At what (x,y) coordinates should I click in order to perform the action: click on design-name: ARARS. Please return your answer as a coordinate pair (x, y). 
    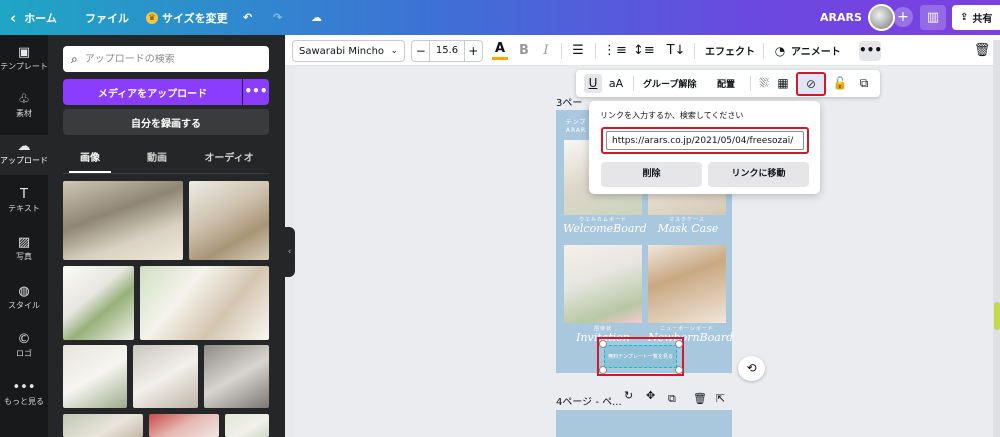
    Looking at the image, I should click on (841, 17).